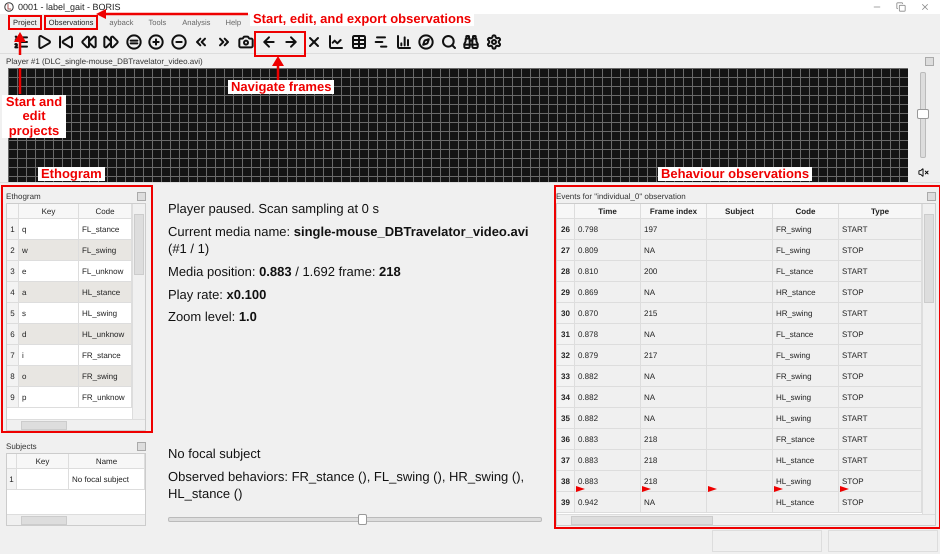 Image resolution: width=940 pixels, height=554 pixels. I want to click on mute-icon, so click(923, 172).